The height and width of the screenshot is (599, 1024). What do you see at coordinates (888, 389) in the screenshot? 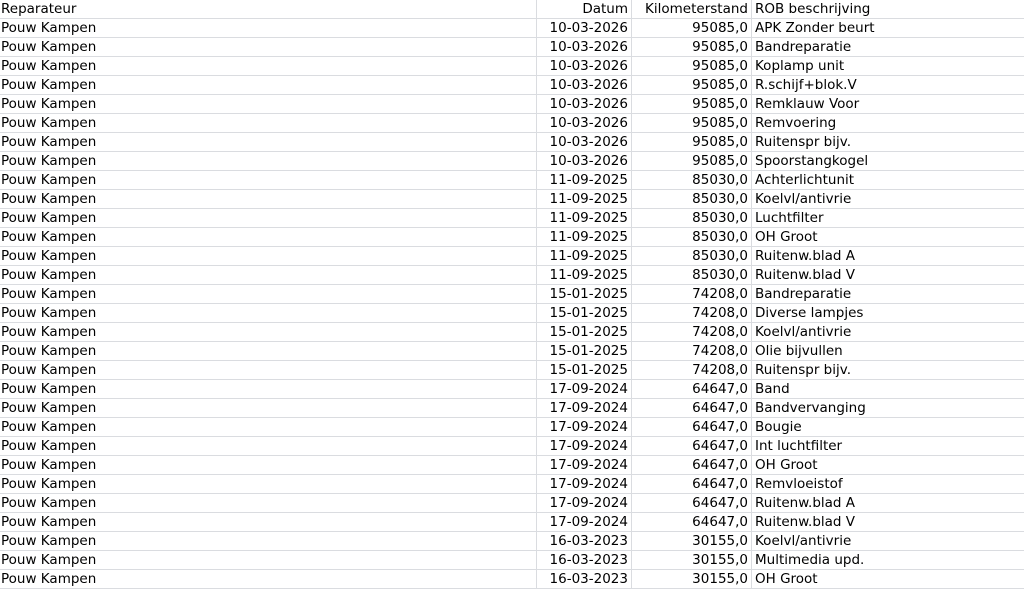
I see `cell-rob-beschrijving: Band` at bounding box center [888, 389].